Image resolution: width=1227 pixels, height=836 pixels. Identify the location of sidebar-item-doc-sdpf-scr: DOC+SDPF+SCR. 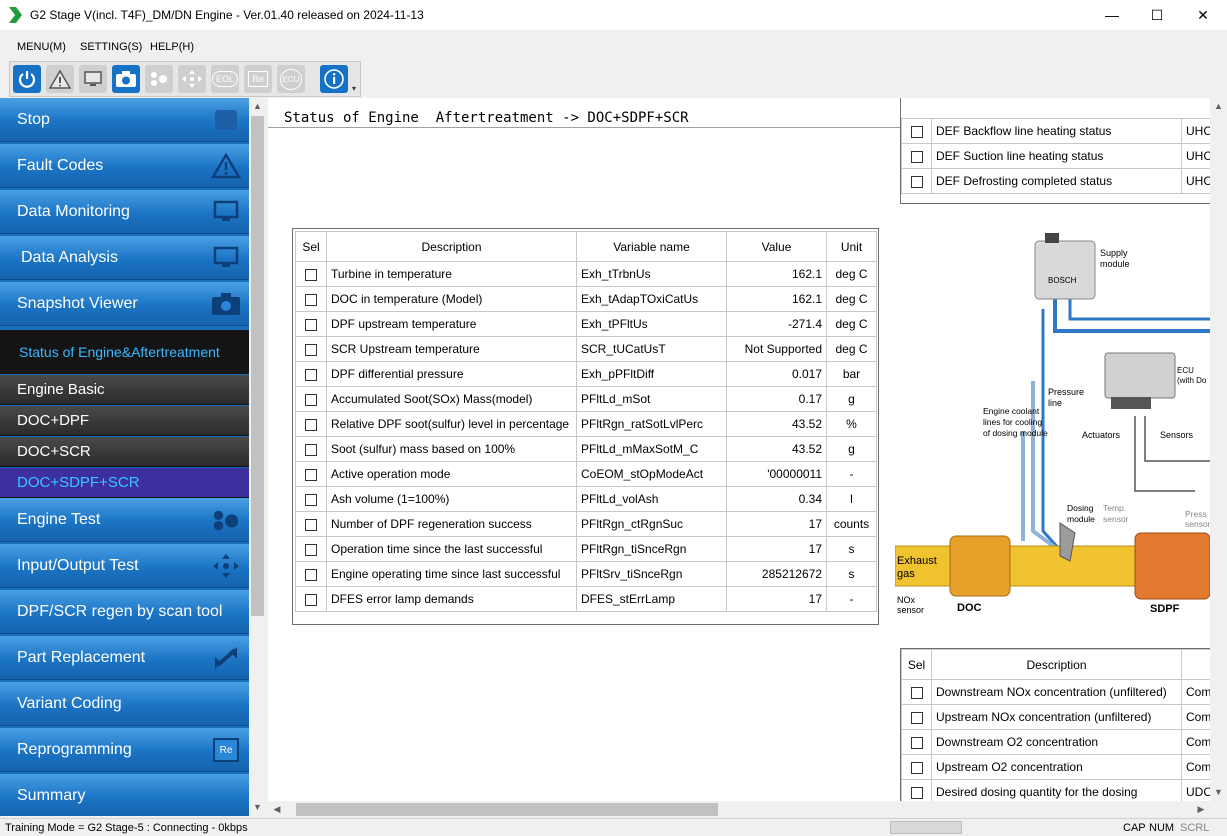
(124, 483).